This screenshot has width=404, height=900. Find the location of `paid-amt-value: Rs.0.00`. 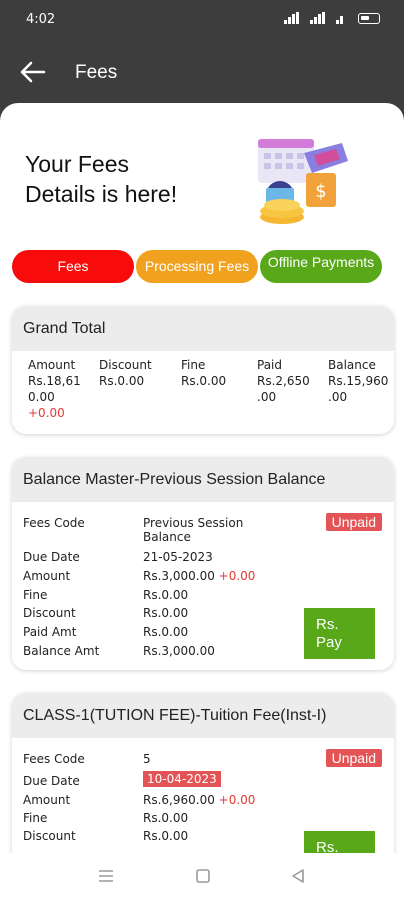

paid-amt-value: Rs.0.00 is located at coordinates (166, 632).